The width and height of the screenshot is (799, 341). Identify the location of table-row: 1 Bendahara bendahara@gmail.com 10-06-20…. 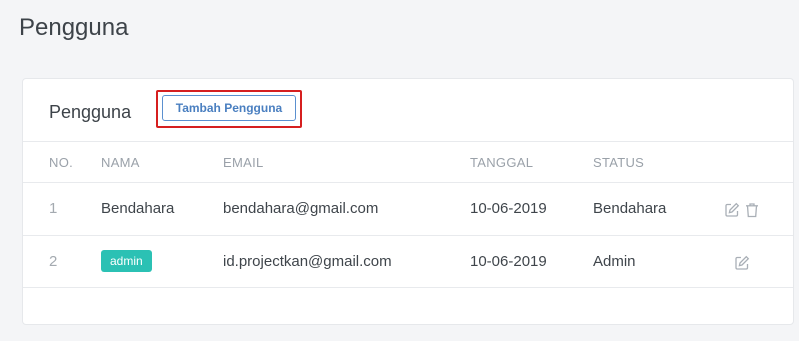
(408, 208).